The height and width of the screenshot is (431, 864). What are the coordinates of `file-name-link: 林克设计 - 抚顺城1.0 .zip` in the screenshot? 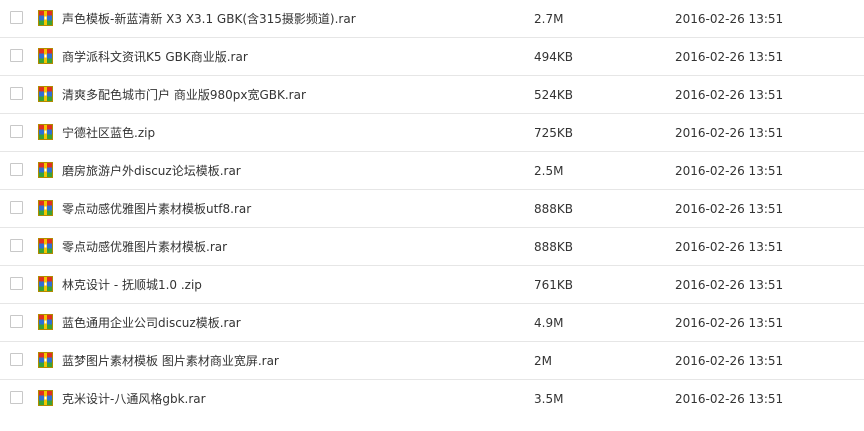 It's located at (132, 285).